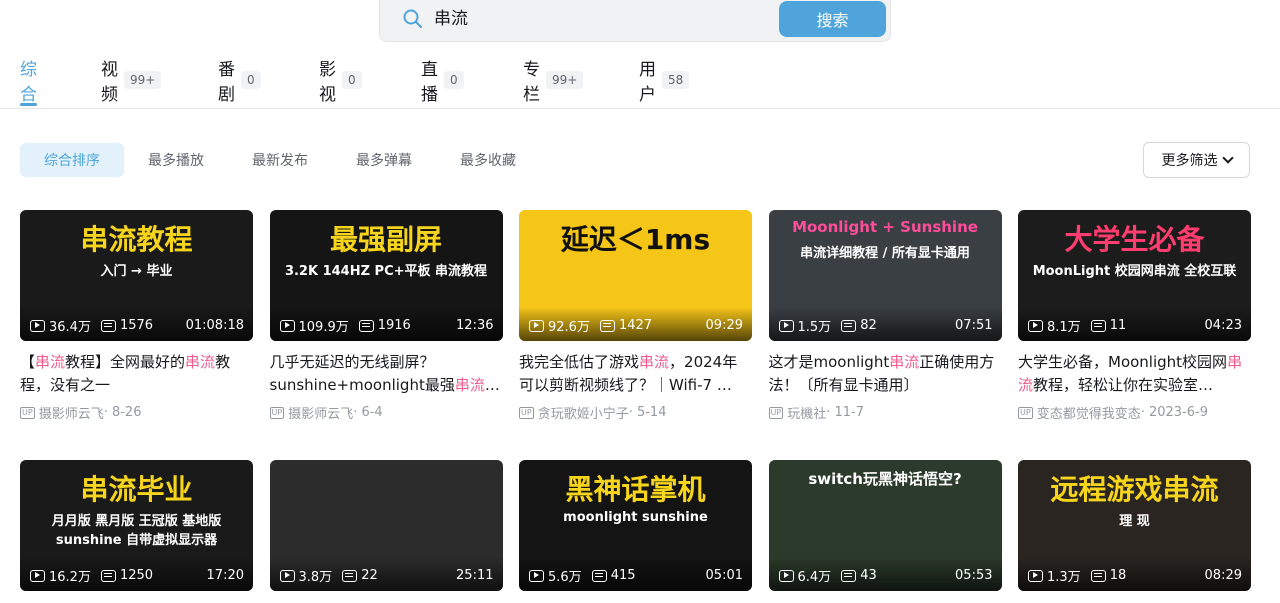  What do you see at coordinates (635, 275) in the screenshot?
I see `video-thumbnail: 延迟＜1ms 92.6万 1427 09:29` at bounding box center [635, 275].